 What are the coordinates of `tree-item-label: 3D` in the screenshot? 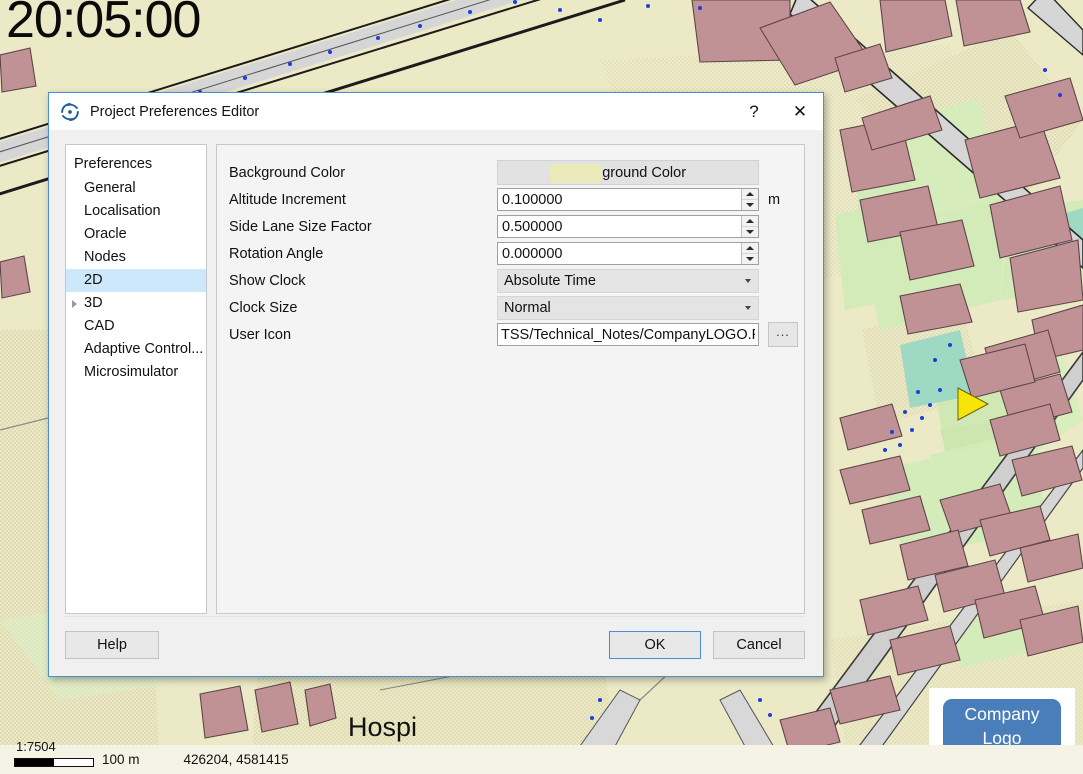 It's located at (93, 303).